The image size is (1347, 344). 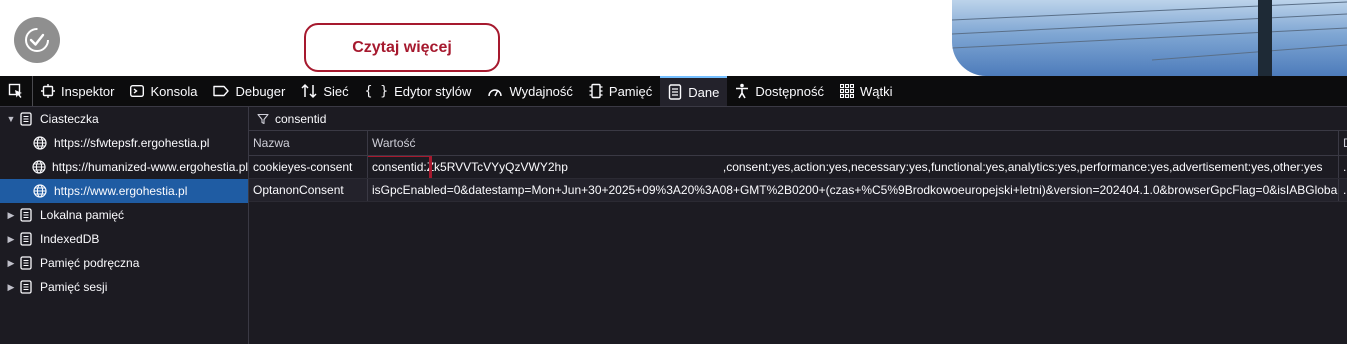 What do you see at coordinates (630, 91) in the screenshot?
I see `tab-label: Pamięć` at bounding box center [630, 91].